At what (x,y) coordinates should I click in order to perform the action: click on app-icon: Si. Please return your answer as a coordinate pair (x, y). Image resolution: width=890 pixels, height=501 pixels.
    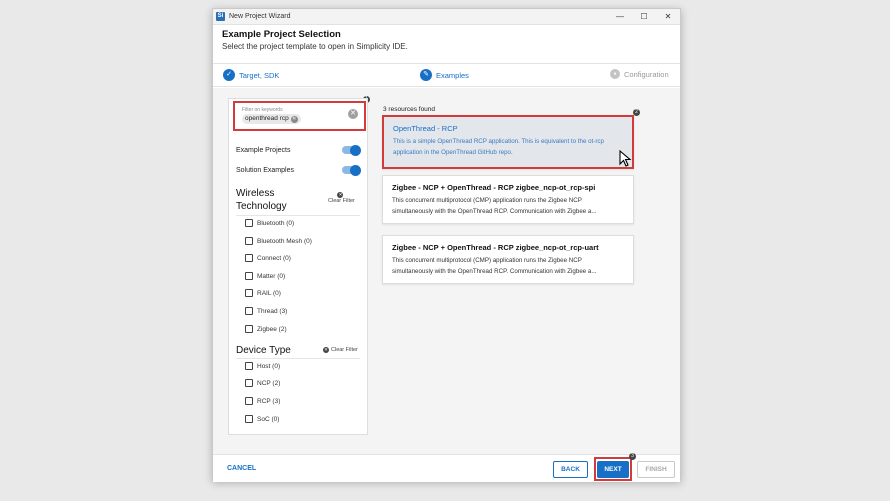
    Looking at the image, I should click on (220, 16).